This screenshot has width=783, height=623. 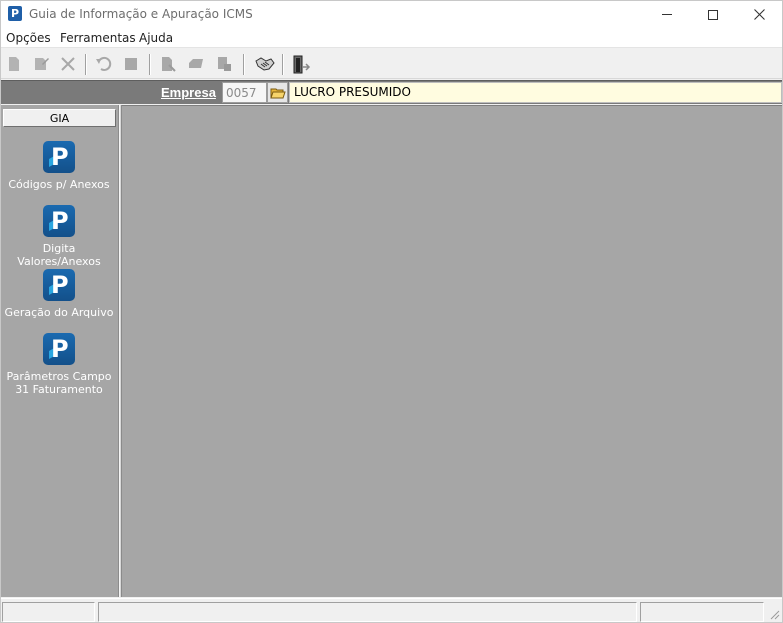 I want to click on sidebar-item-label: Códigos p/ Anexos, so click(x=59, y=184).